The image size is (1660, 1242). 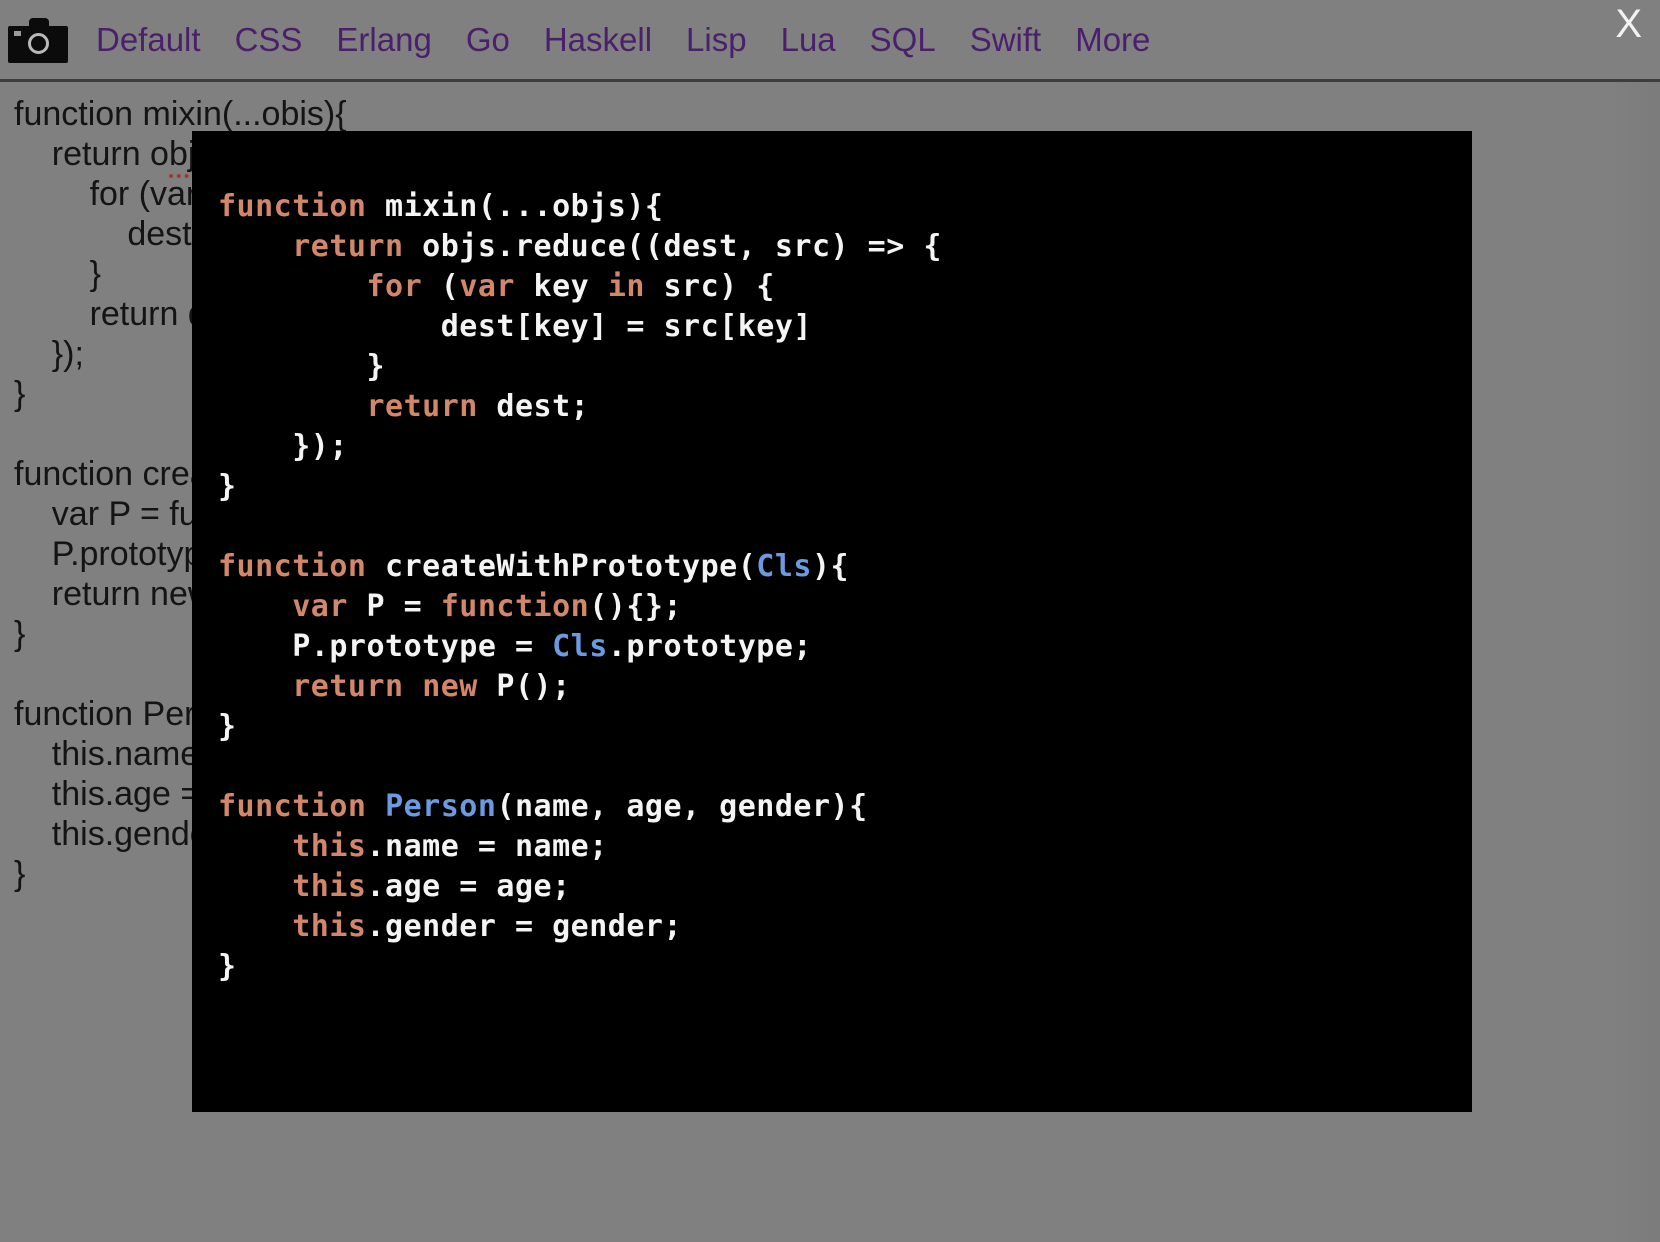 I want to click on code-plain-text: .age = age;, so click(x=468, y=886).